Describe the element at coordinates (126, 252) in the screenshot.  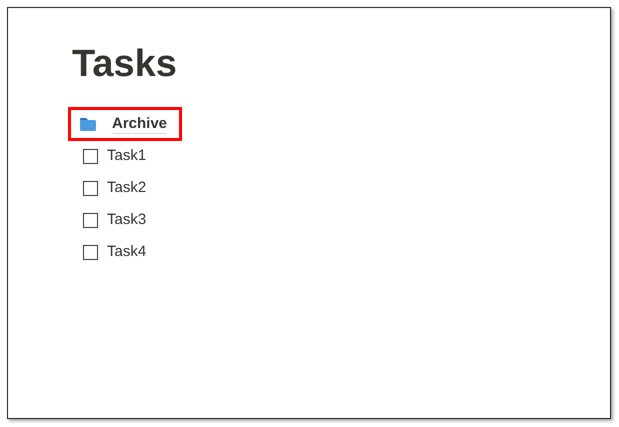
I see `task-label: Task4` at that location.